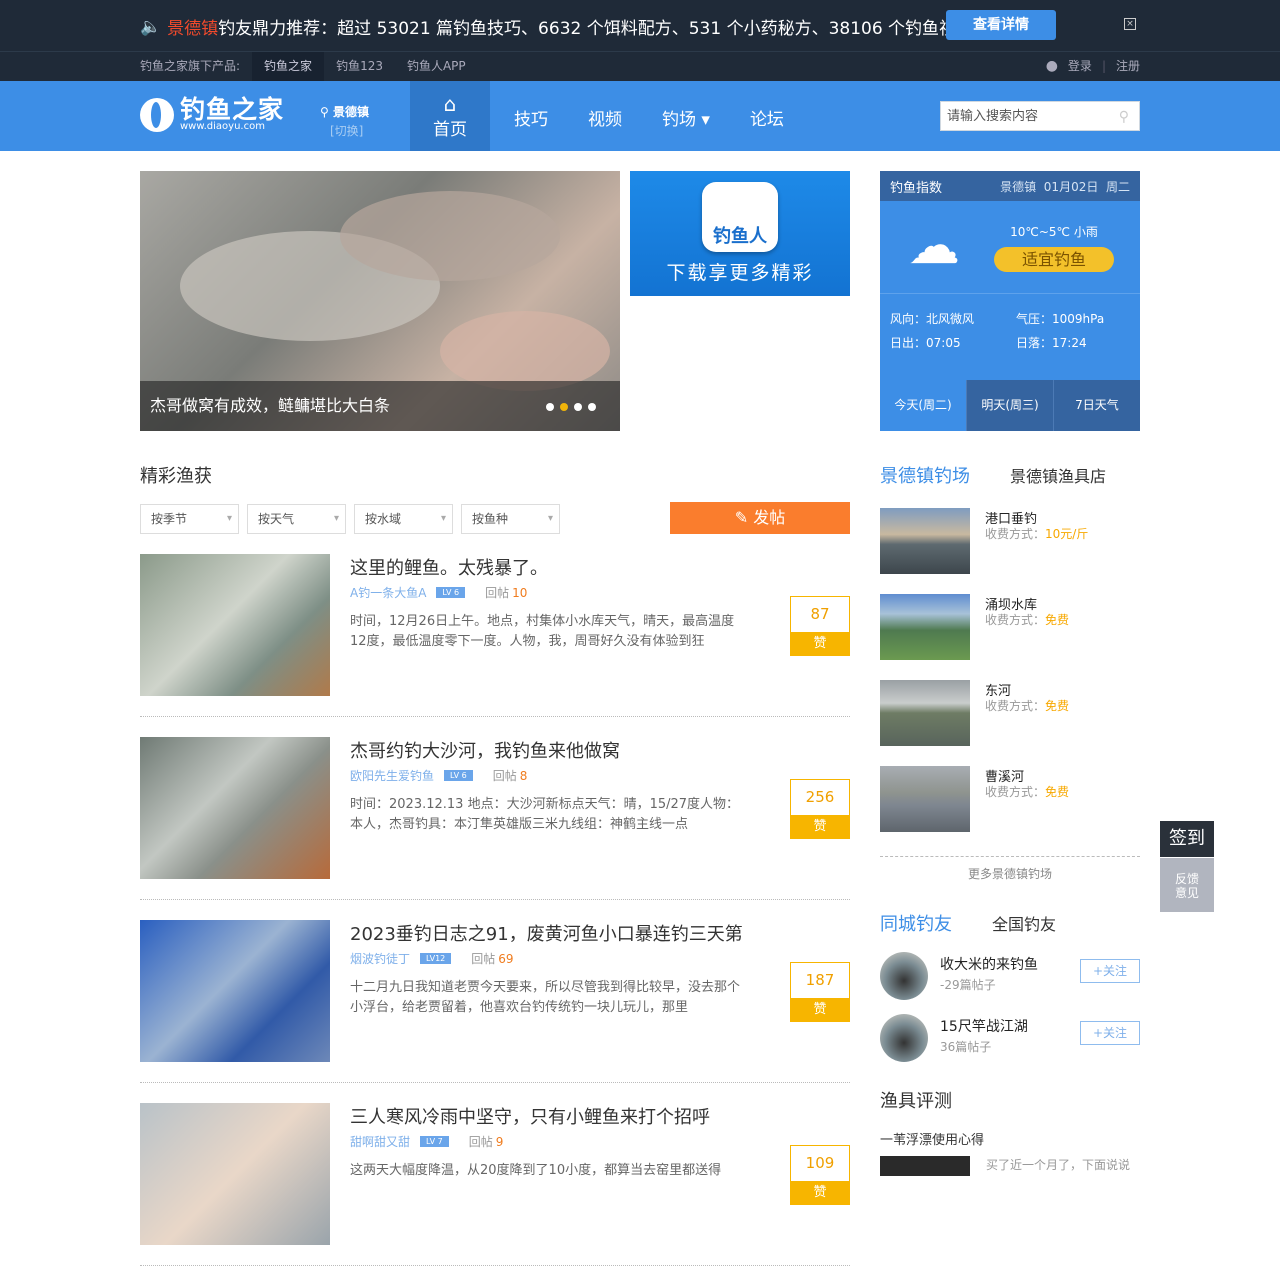 This screenshot has width=1280, height=1286. Describe the element at coordinates (392, 775) in the screenshot. I see `post-author: 欧阳先生爱钓鱼` at that location.